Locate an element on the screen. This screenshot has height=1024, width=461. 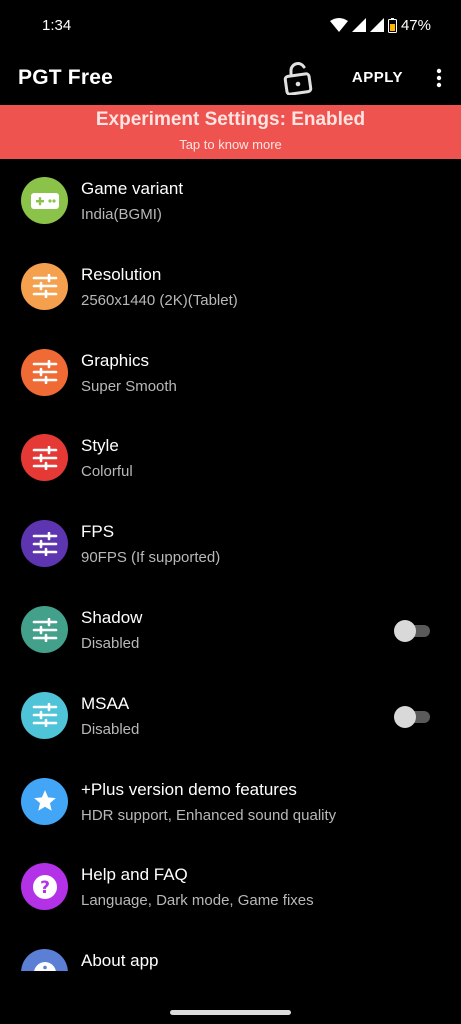
unlock-button is located at coordinates (298, 78).